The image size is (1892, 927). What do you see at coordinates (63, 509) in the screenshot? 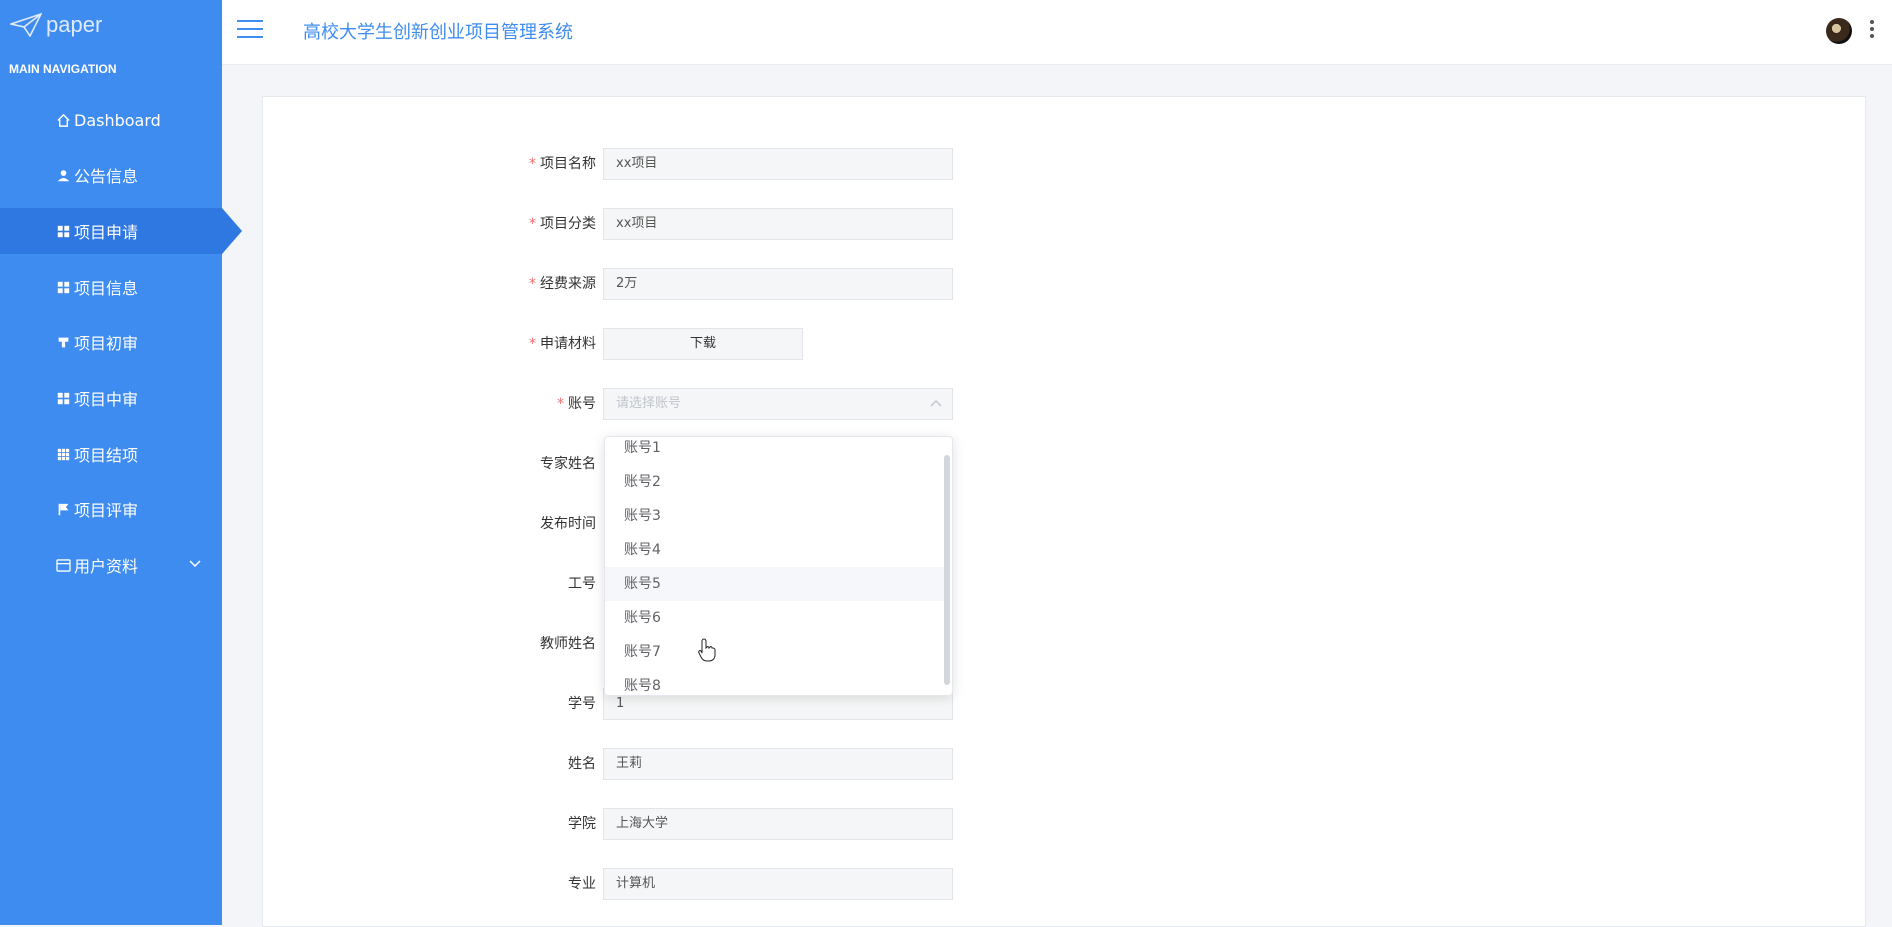
I see `flag-icon` at bounding box center [63, 509].